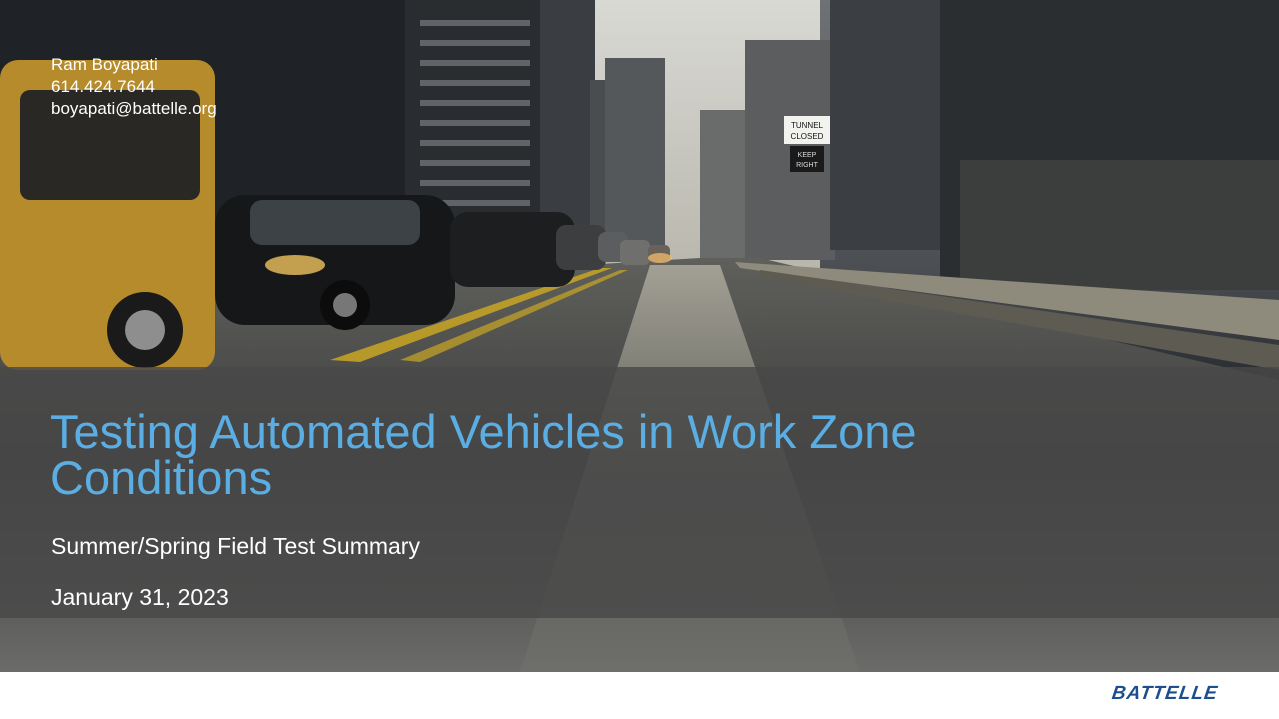  I want to click on slide-subtitle: Summer/Spring Field Test Summary, so click(235, 546).